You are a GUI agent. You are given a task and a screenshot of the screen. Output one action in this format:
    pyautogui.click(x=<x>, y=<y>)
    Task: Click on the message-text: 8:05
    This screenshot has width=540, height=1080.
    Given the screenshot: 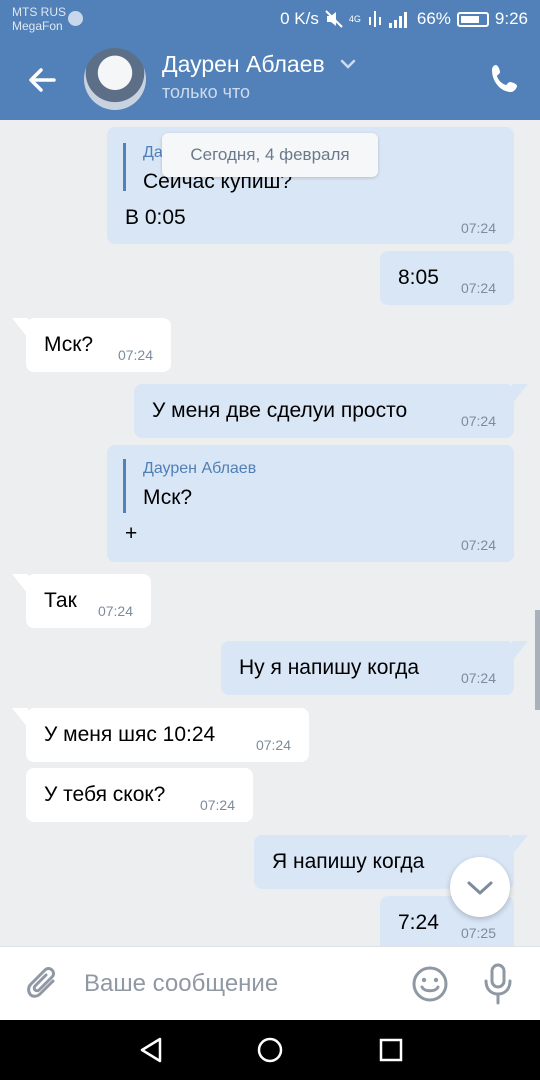 What is the action you would take?
    pyautogui.click(x=418, y=277)
    